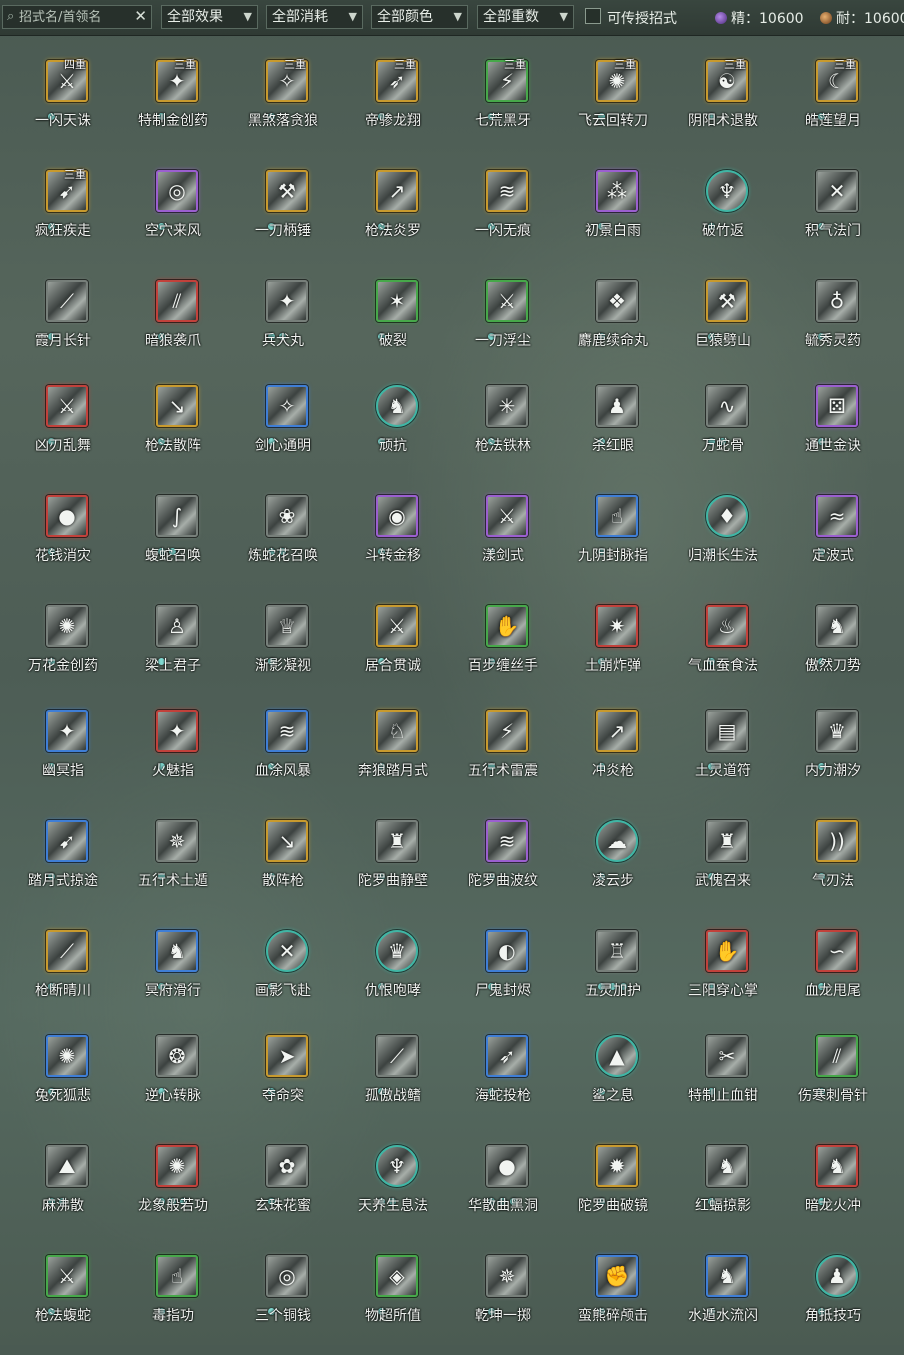 The image size is (904, 1355). I want to click on skill-item: ♟ 杀红眼, so click(613, 430).